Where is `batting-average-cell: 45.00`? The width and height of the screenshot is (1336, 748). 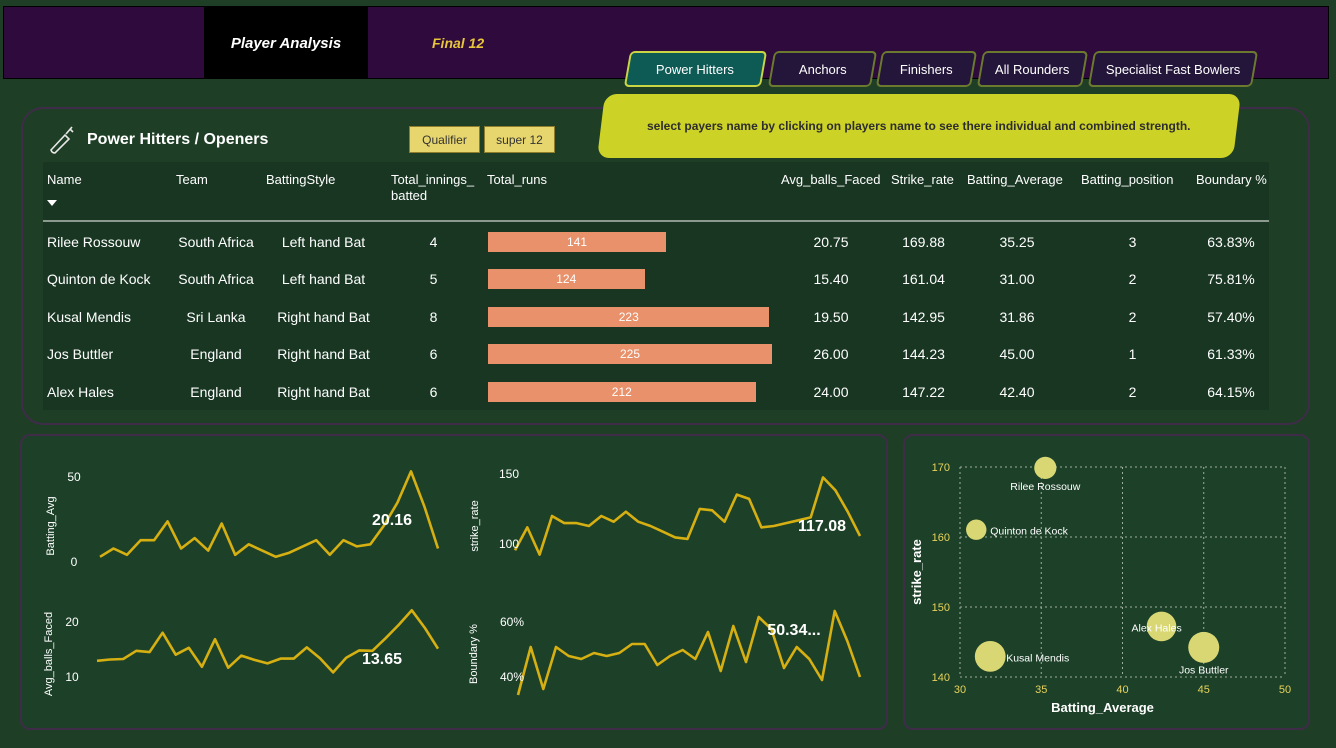 batting-average-cell: 45.00 is located at coordinates (1017, 354).